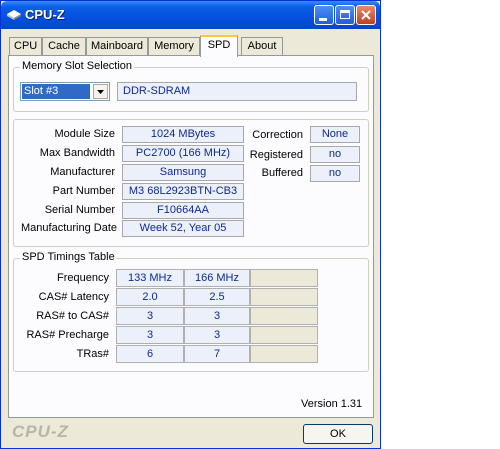 This screenshot has height=449, width=500. Describe the element at coordinates (150, 335) in the screenshot. I see `ras-precharge-col1: 3` at that location.